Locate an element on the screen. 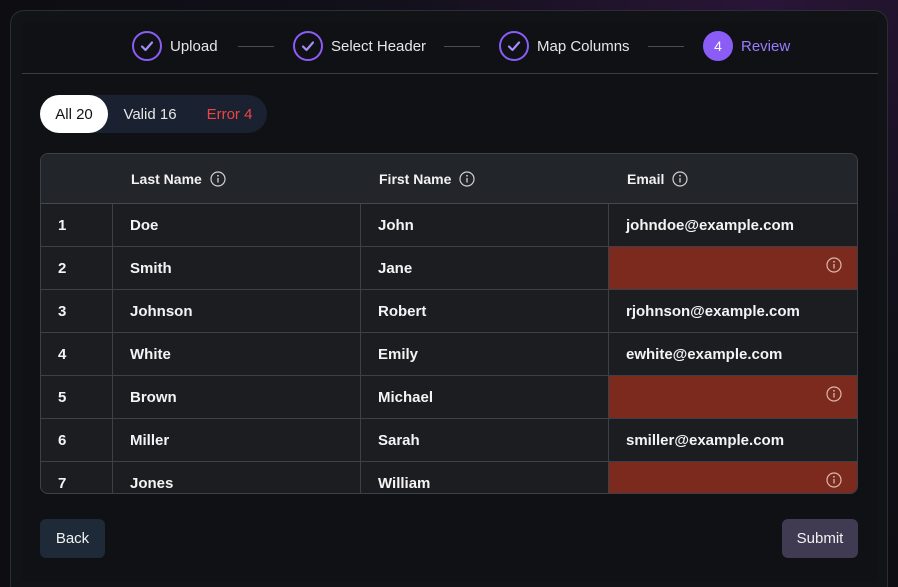  table-row: 2 Smith Jane is located at coordinates (449, 268).